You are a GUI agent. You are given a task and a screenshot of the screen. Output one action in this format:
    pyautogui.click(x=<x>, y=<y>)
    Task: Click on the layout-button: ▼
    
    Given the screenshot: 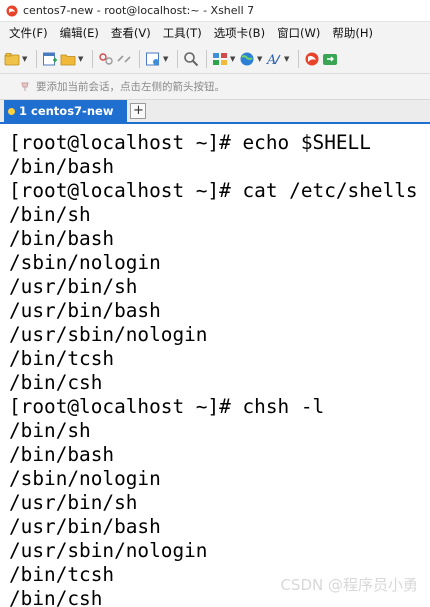 What is the action you would take?
    pyautogui.click(x=224, y=59)
    